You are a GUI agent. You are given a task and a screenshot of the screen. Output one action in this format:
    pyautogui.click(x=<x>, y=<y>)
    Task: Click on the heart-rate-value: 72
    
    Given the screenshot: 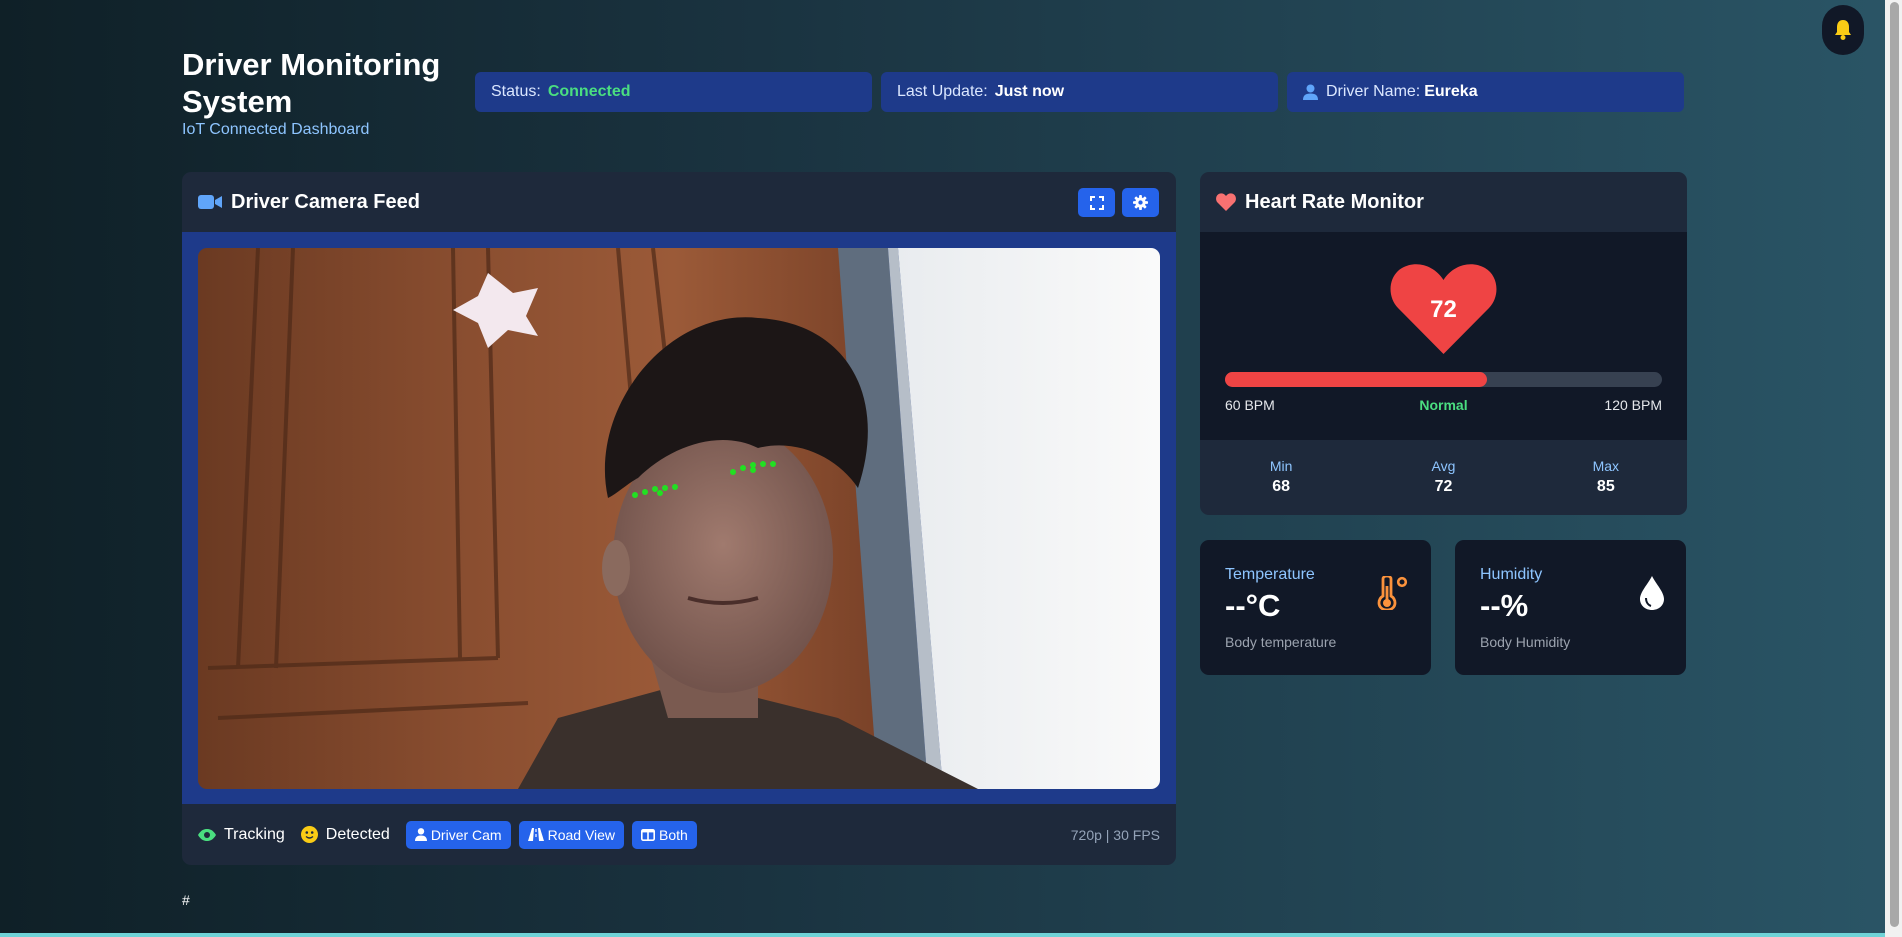 What is the action you would take?
    pyautogui.click(x=1443, y=309)
    